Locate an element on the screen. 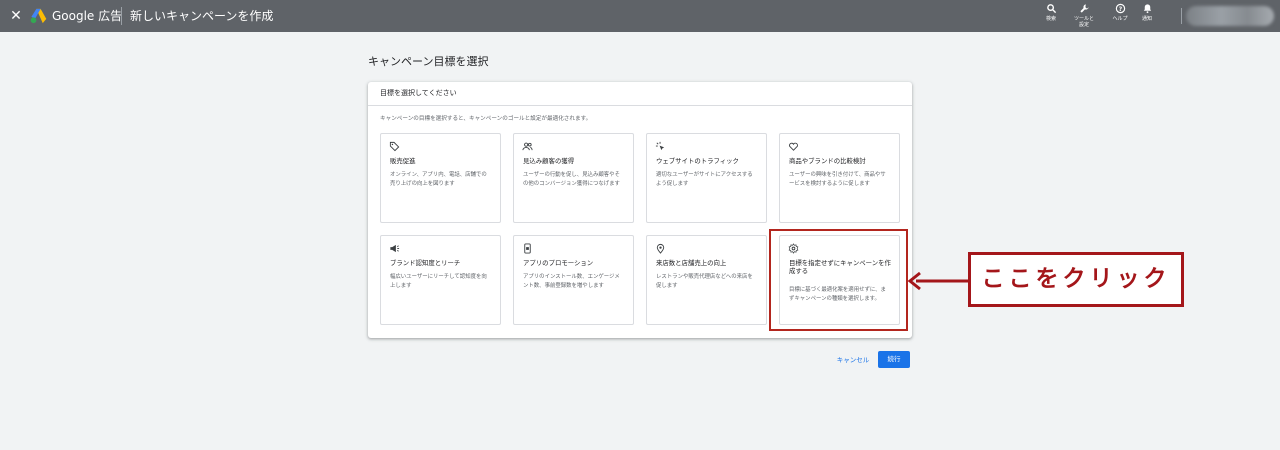  page-title: キャンペーン目標を選択 is located at coordinates (428, 61).